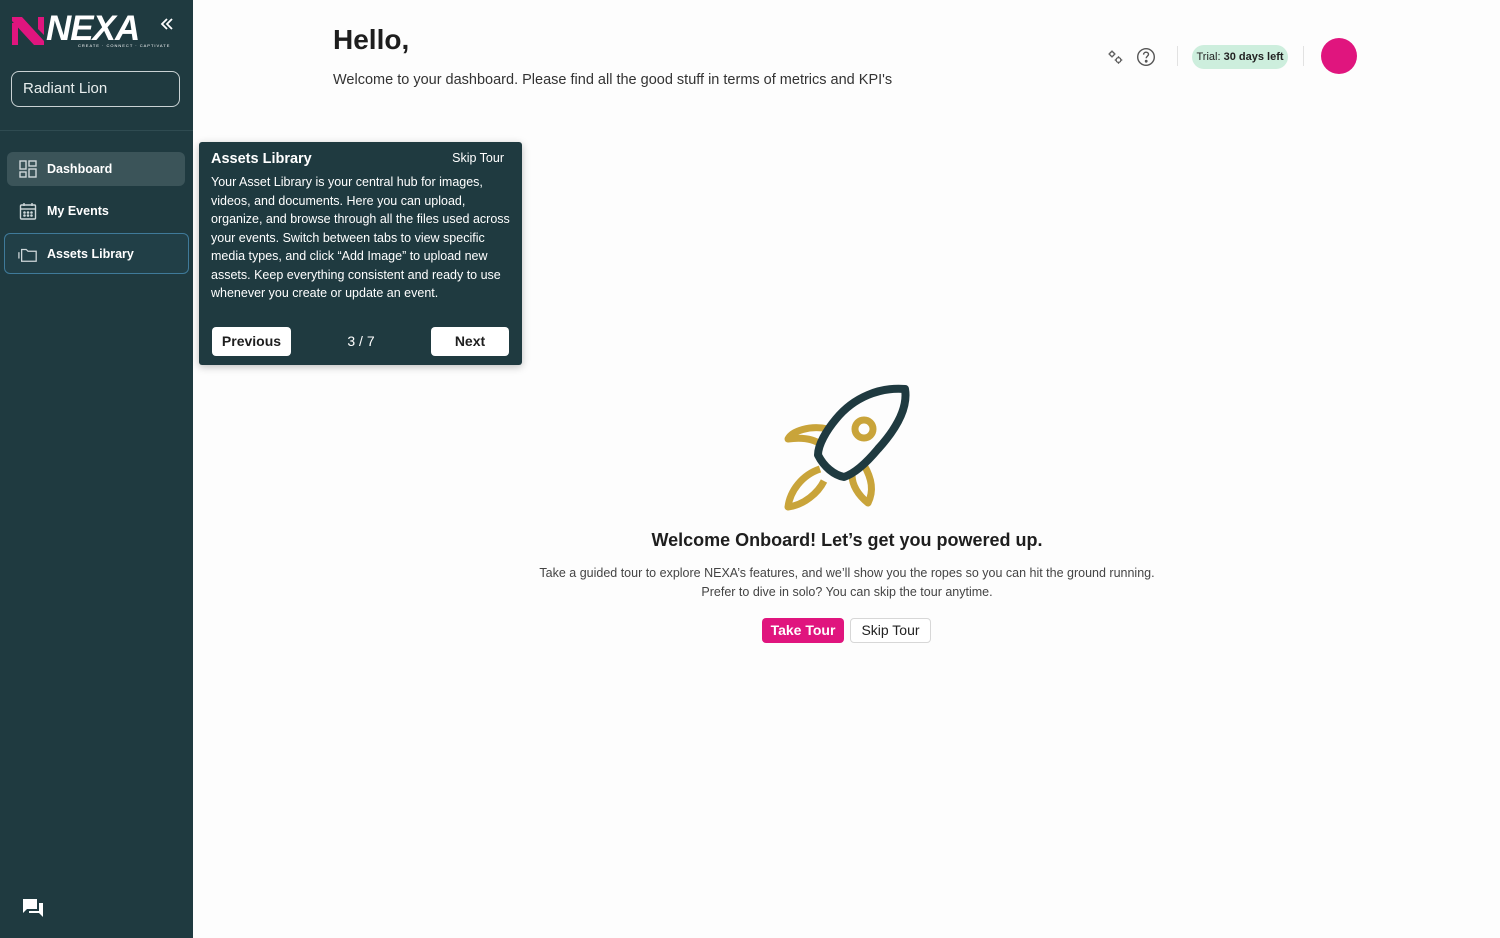  I want to click on skip-tour-button: Skip Tour, so click(890, 630).